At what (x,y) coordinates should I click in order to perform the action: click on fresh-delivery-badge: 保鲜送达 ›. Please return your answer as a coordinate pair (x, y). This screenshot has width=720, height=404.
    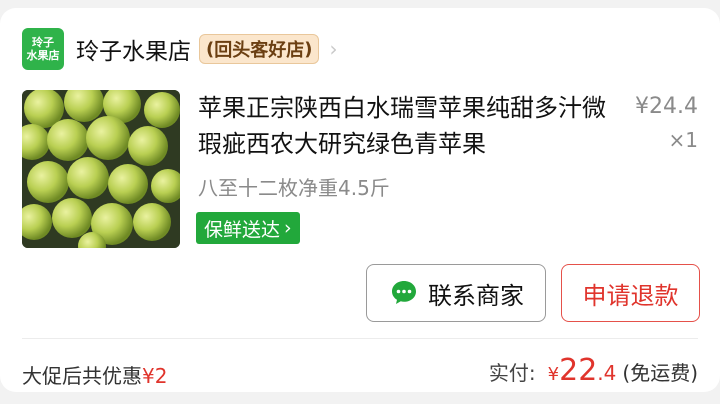
    Looking at the image, I should click on (248, 228).